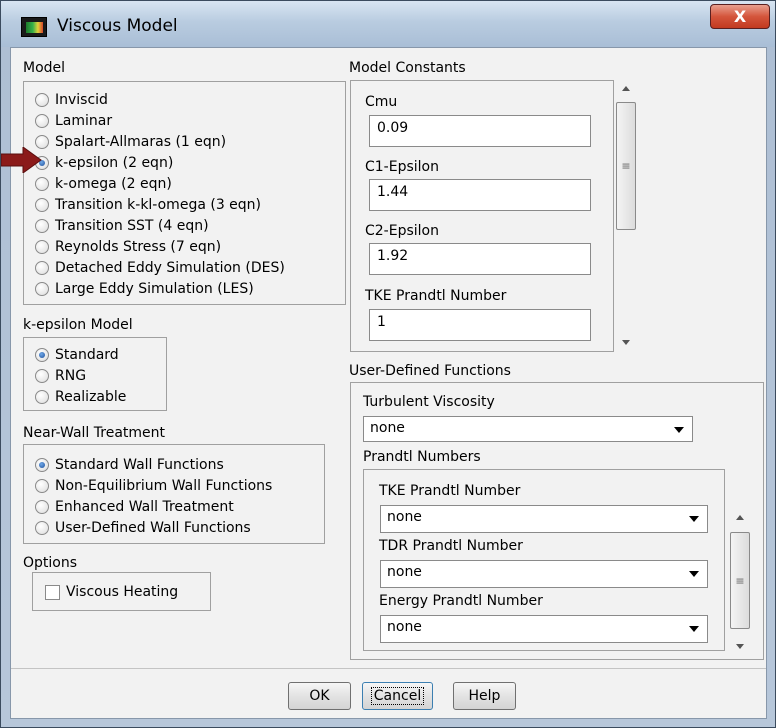 The width and height of the screenshot is (776, 728). Describe the element at coordinates (44, 68) in the screenshot. I see `model-label: Model` at that location.